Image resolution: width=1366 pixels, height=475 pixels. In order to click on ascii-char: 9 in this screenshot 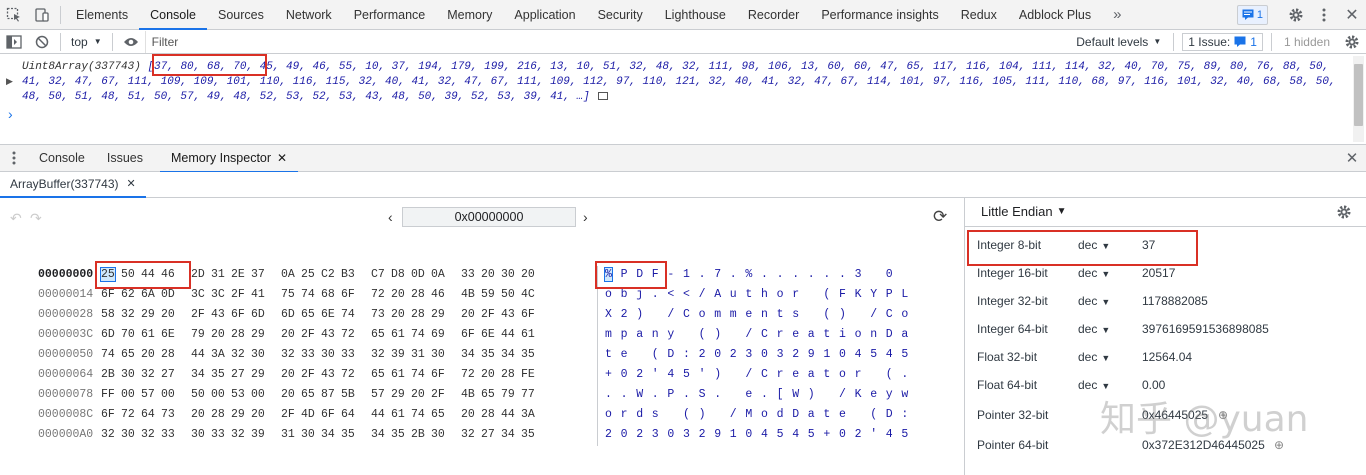, I will do `click(717, 434)`.